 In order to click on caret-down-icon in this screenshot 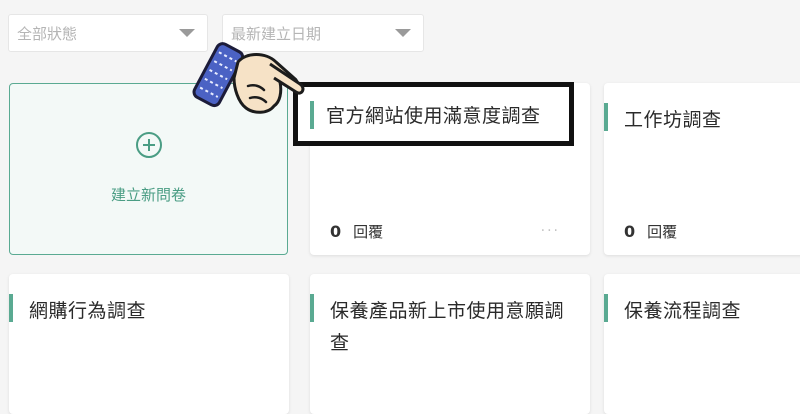, I will do `click(403, 33)`.